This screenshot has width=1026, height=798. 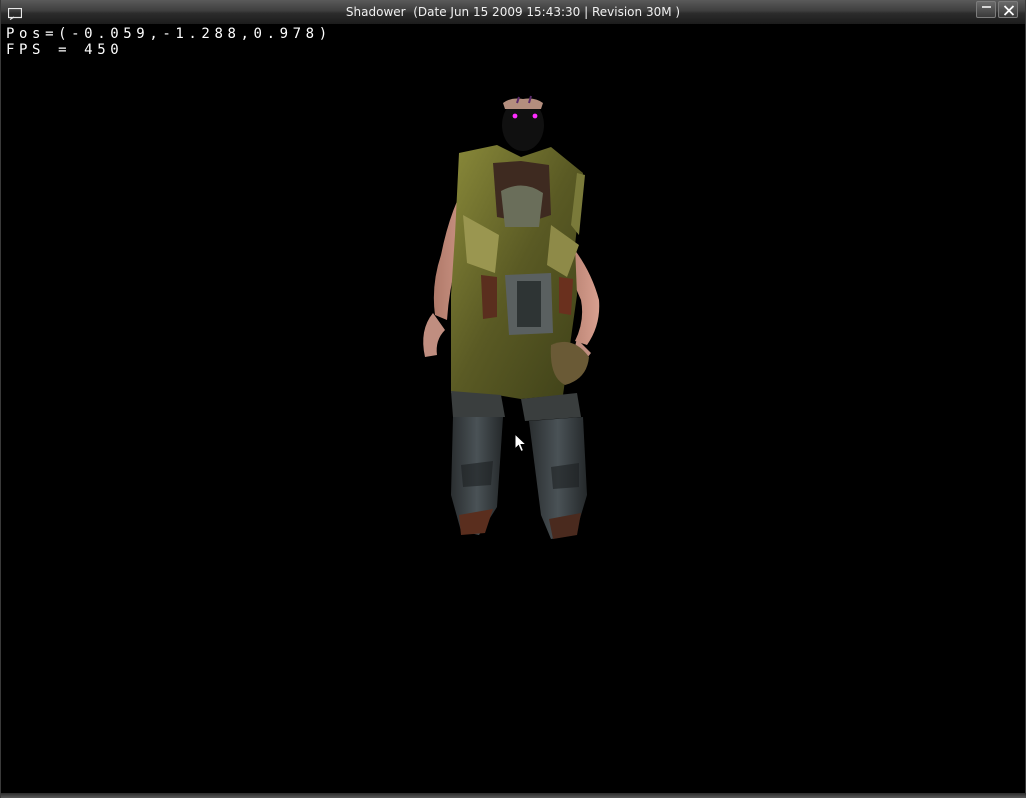 I want to click on minimize-icon, so click(x=986, y=7).